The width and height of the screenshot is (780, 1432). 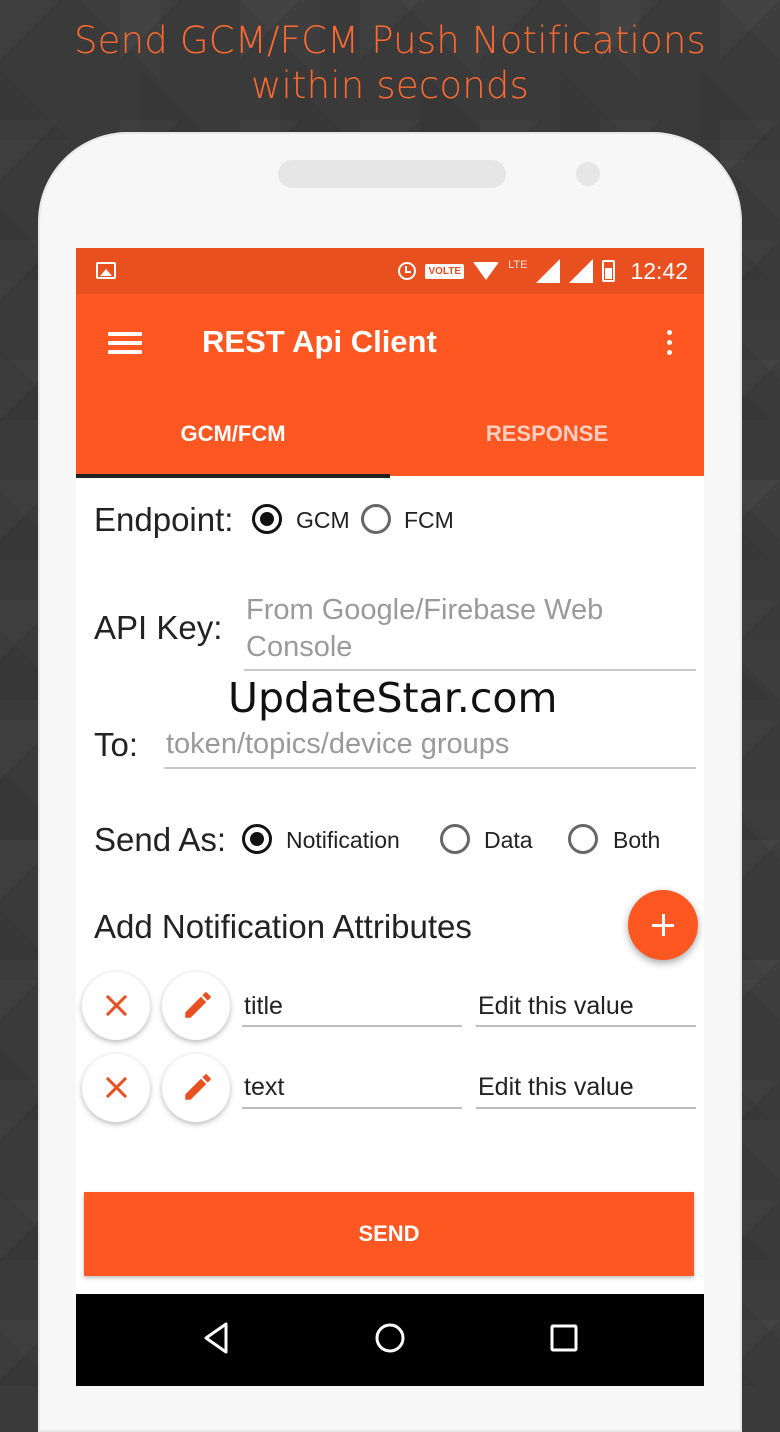 I want to click on tab-indicator, so click(x=233, y=476).